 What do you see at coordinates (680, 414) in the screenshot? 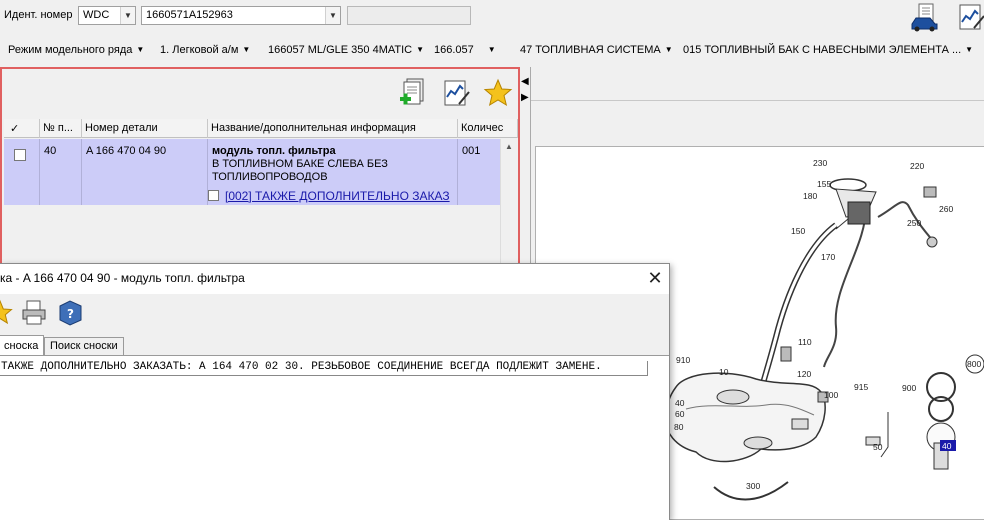
I see `callout-60: 60` at bounding box center [680, 414].